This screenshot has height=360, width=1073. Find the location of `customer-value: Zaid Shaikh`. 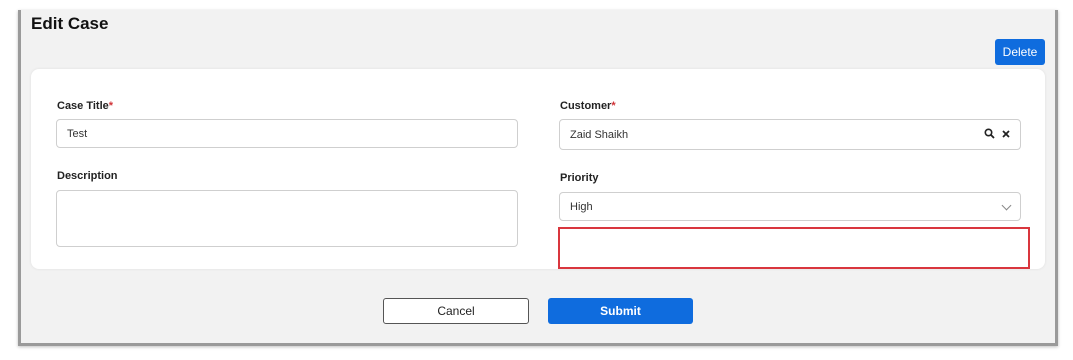

customer-value: Zaid Shaikh is located at coordinates (599, 134).